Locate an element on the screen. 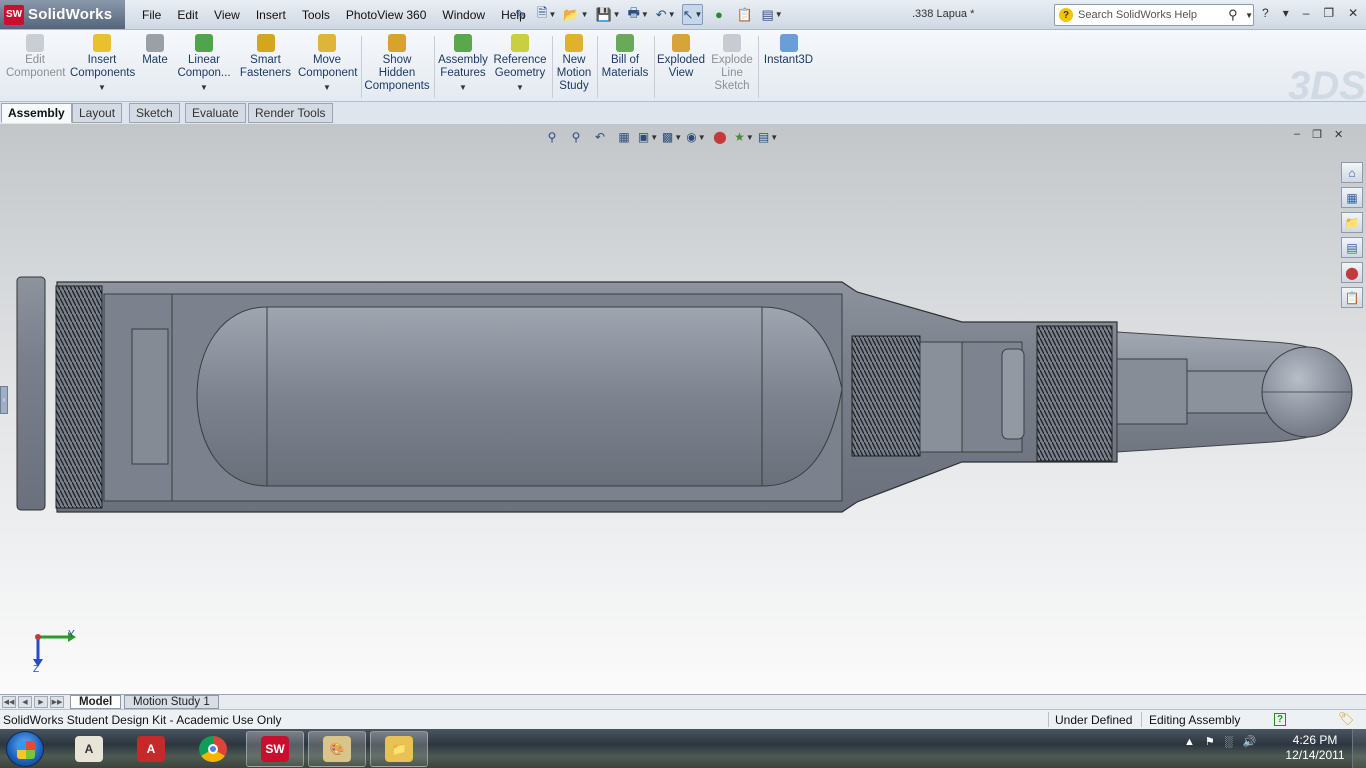  assembly-features-dropdown-icon: ▼ is located at coordinates (463, 87).